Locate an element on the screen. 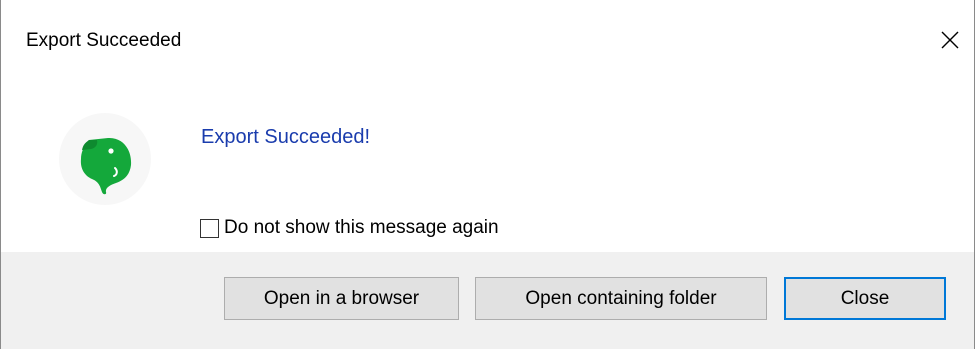  close-icon is located at coordinates (950, 40).